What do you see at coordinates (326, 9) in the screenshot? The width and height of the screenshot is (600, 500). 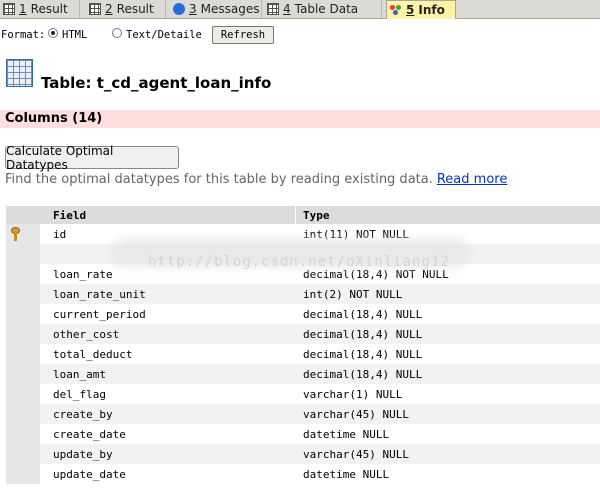 I see `tab-label: Table Data` at bounding box center [326, 9].